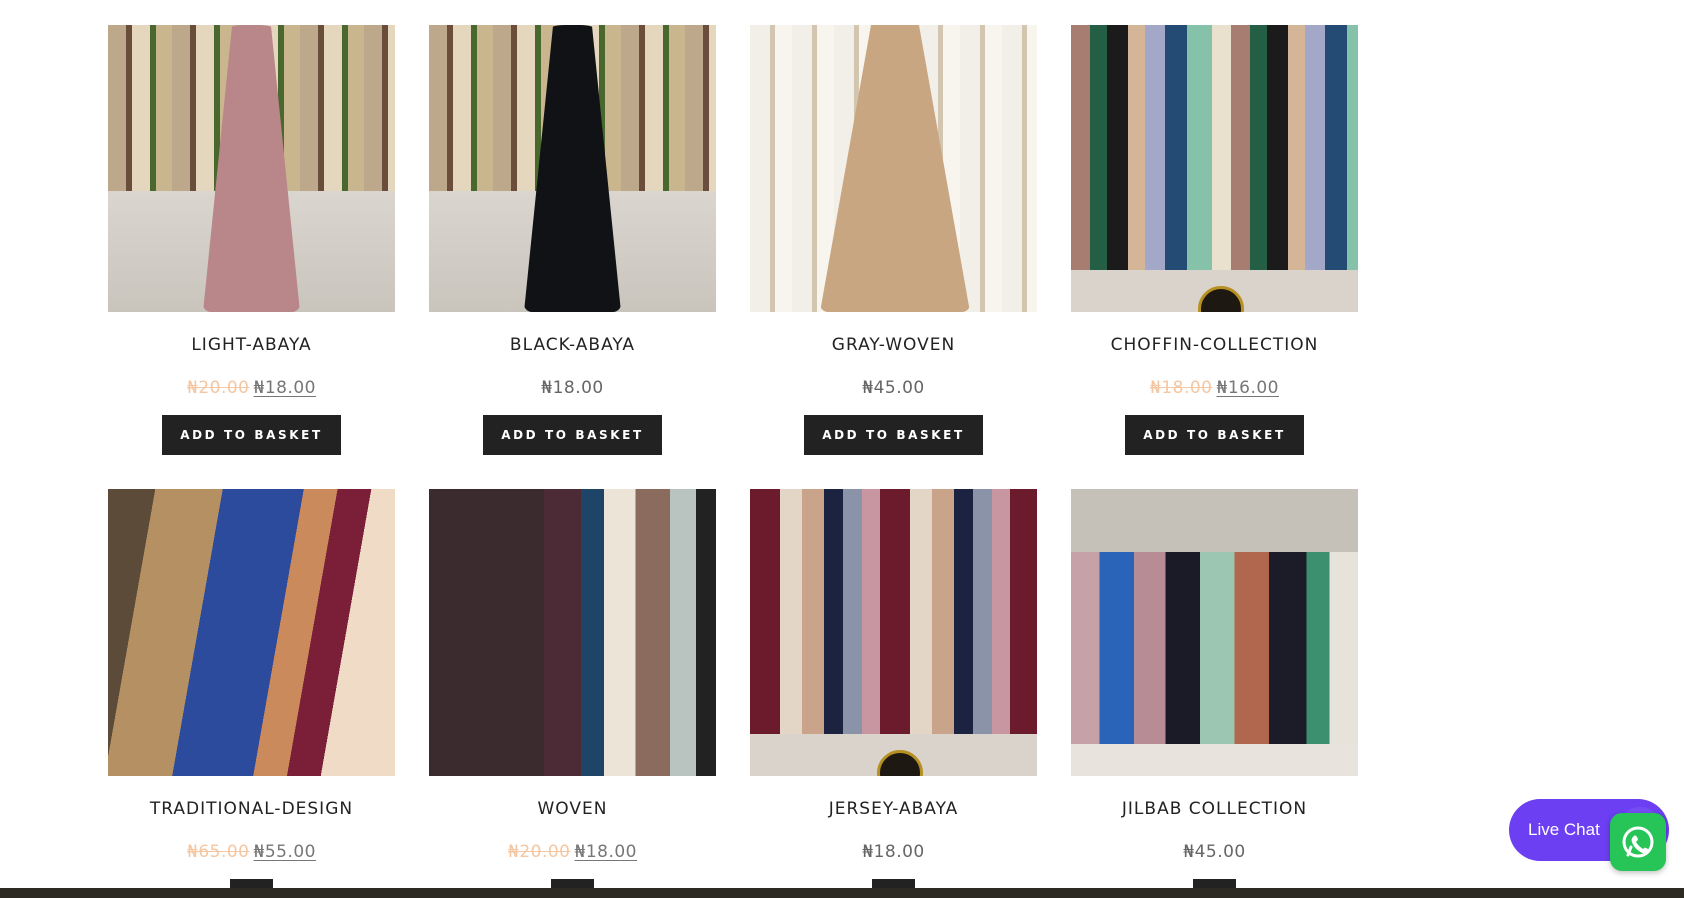  Describe the element at coordinates (572, 809) in the screenshot. I see `product-title: WOVEN` at that location.